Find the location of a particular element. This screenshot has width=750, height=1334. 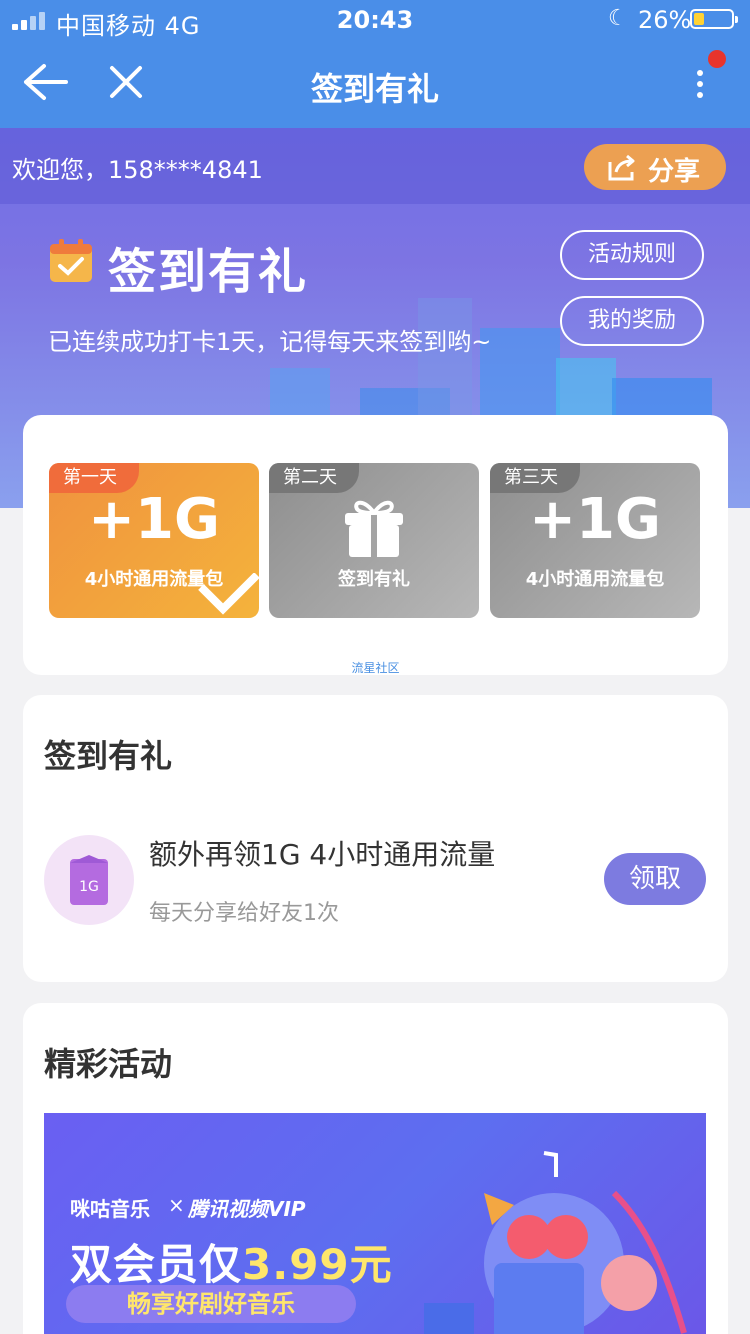

battery-icon is located at coordinates (714, 19).